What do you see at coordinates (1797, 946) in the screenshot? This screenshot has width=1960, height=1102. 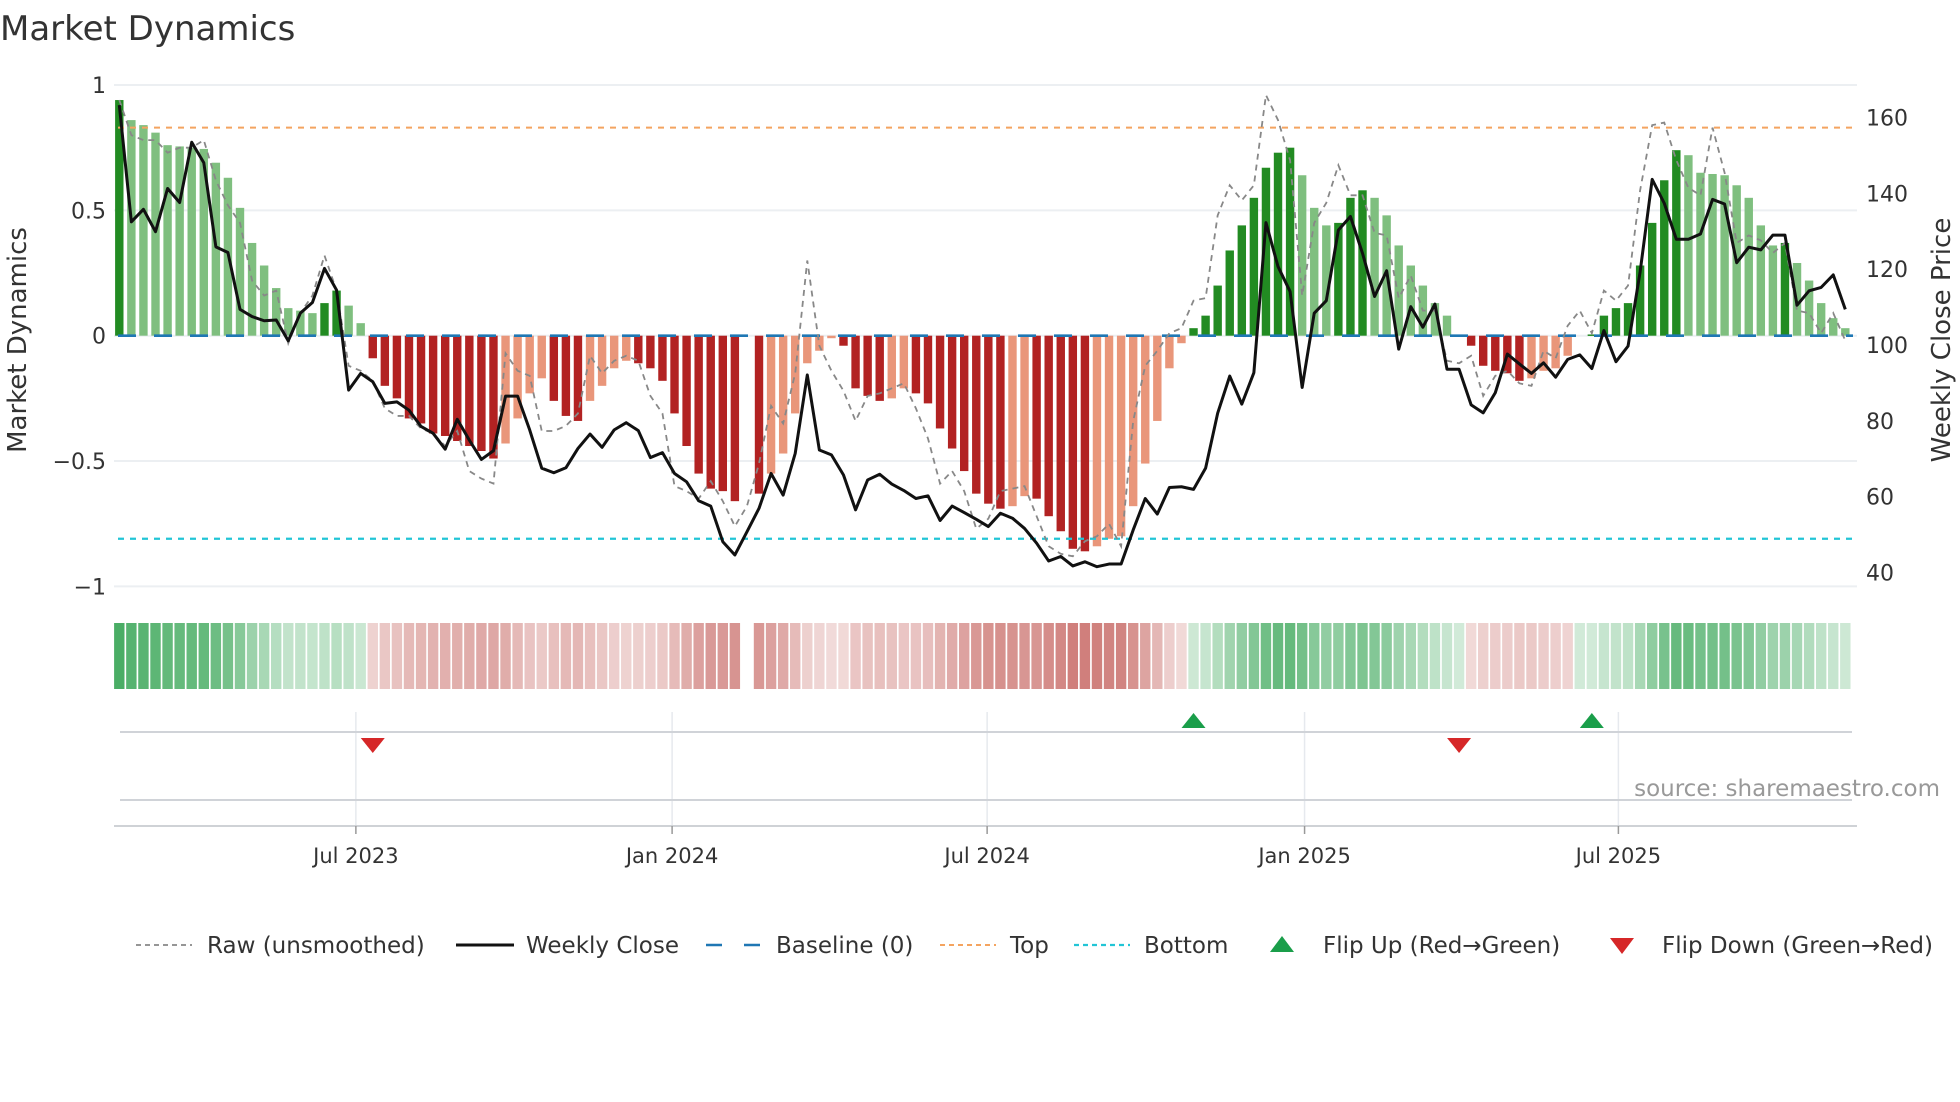 I see `legend-label: Flip Down (Green→Red)` at bounding box center [1797, 946].